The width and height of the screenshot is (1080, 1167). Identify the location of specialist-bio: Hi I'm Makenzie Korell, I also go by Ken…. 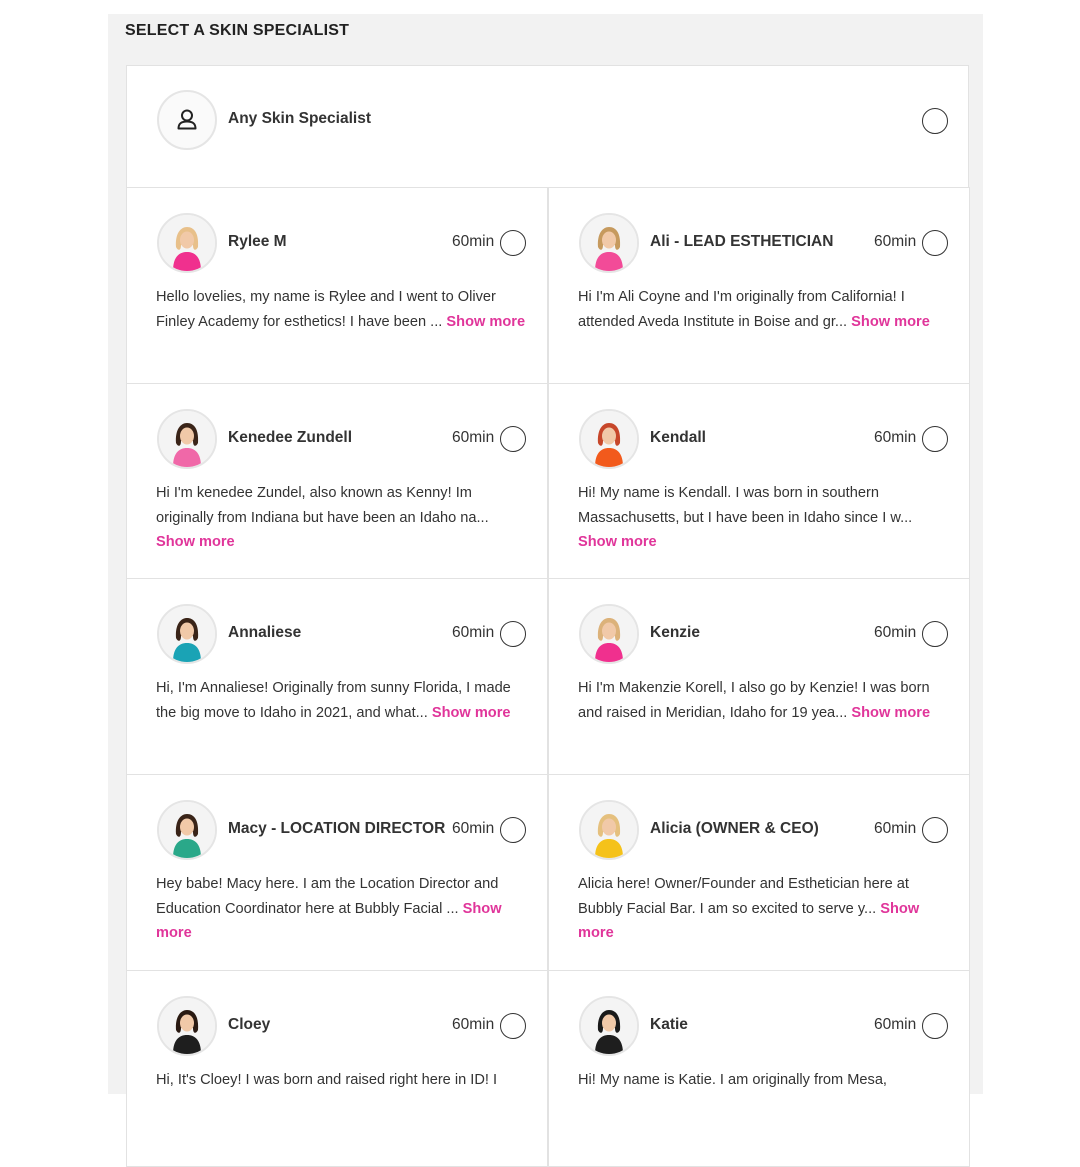
(763, 700).